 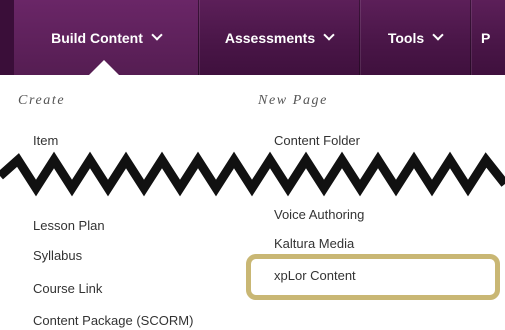 I want to click on menu-item-content-folder: Content Folder, so click(x=317, y=140).